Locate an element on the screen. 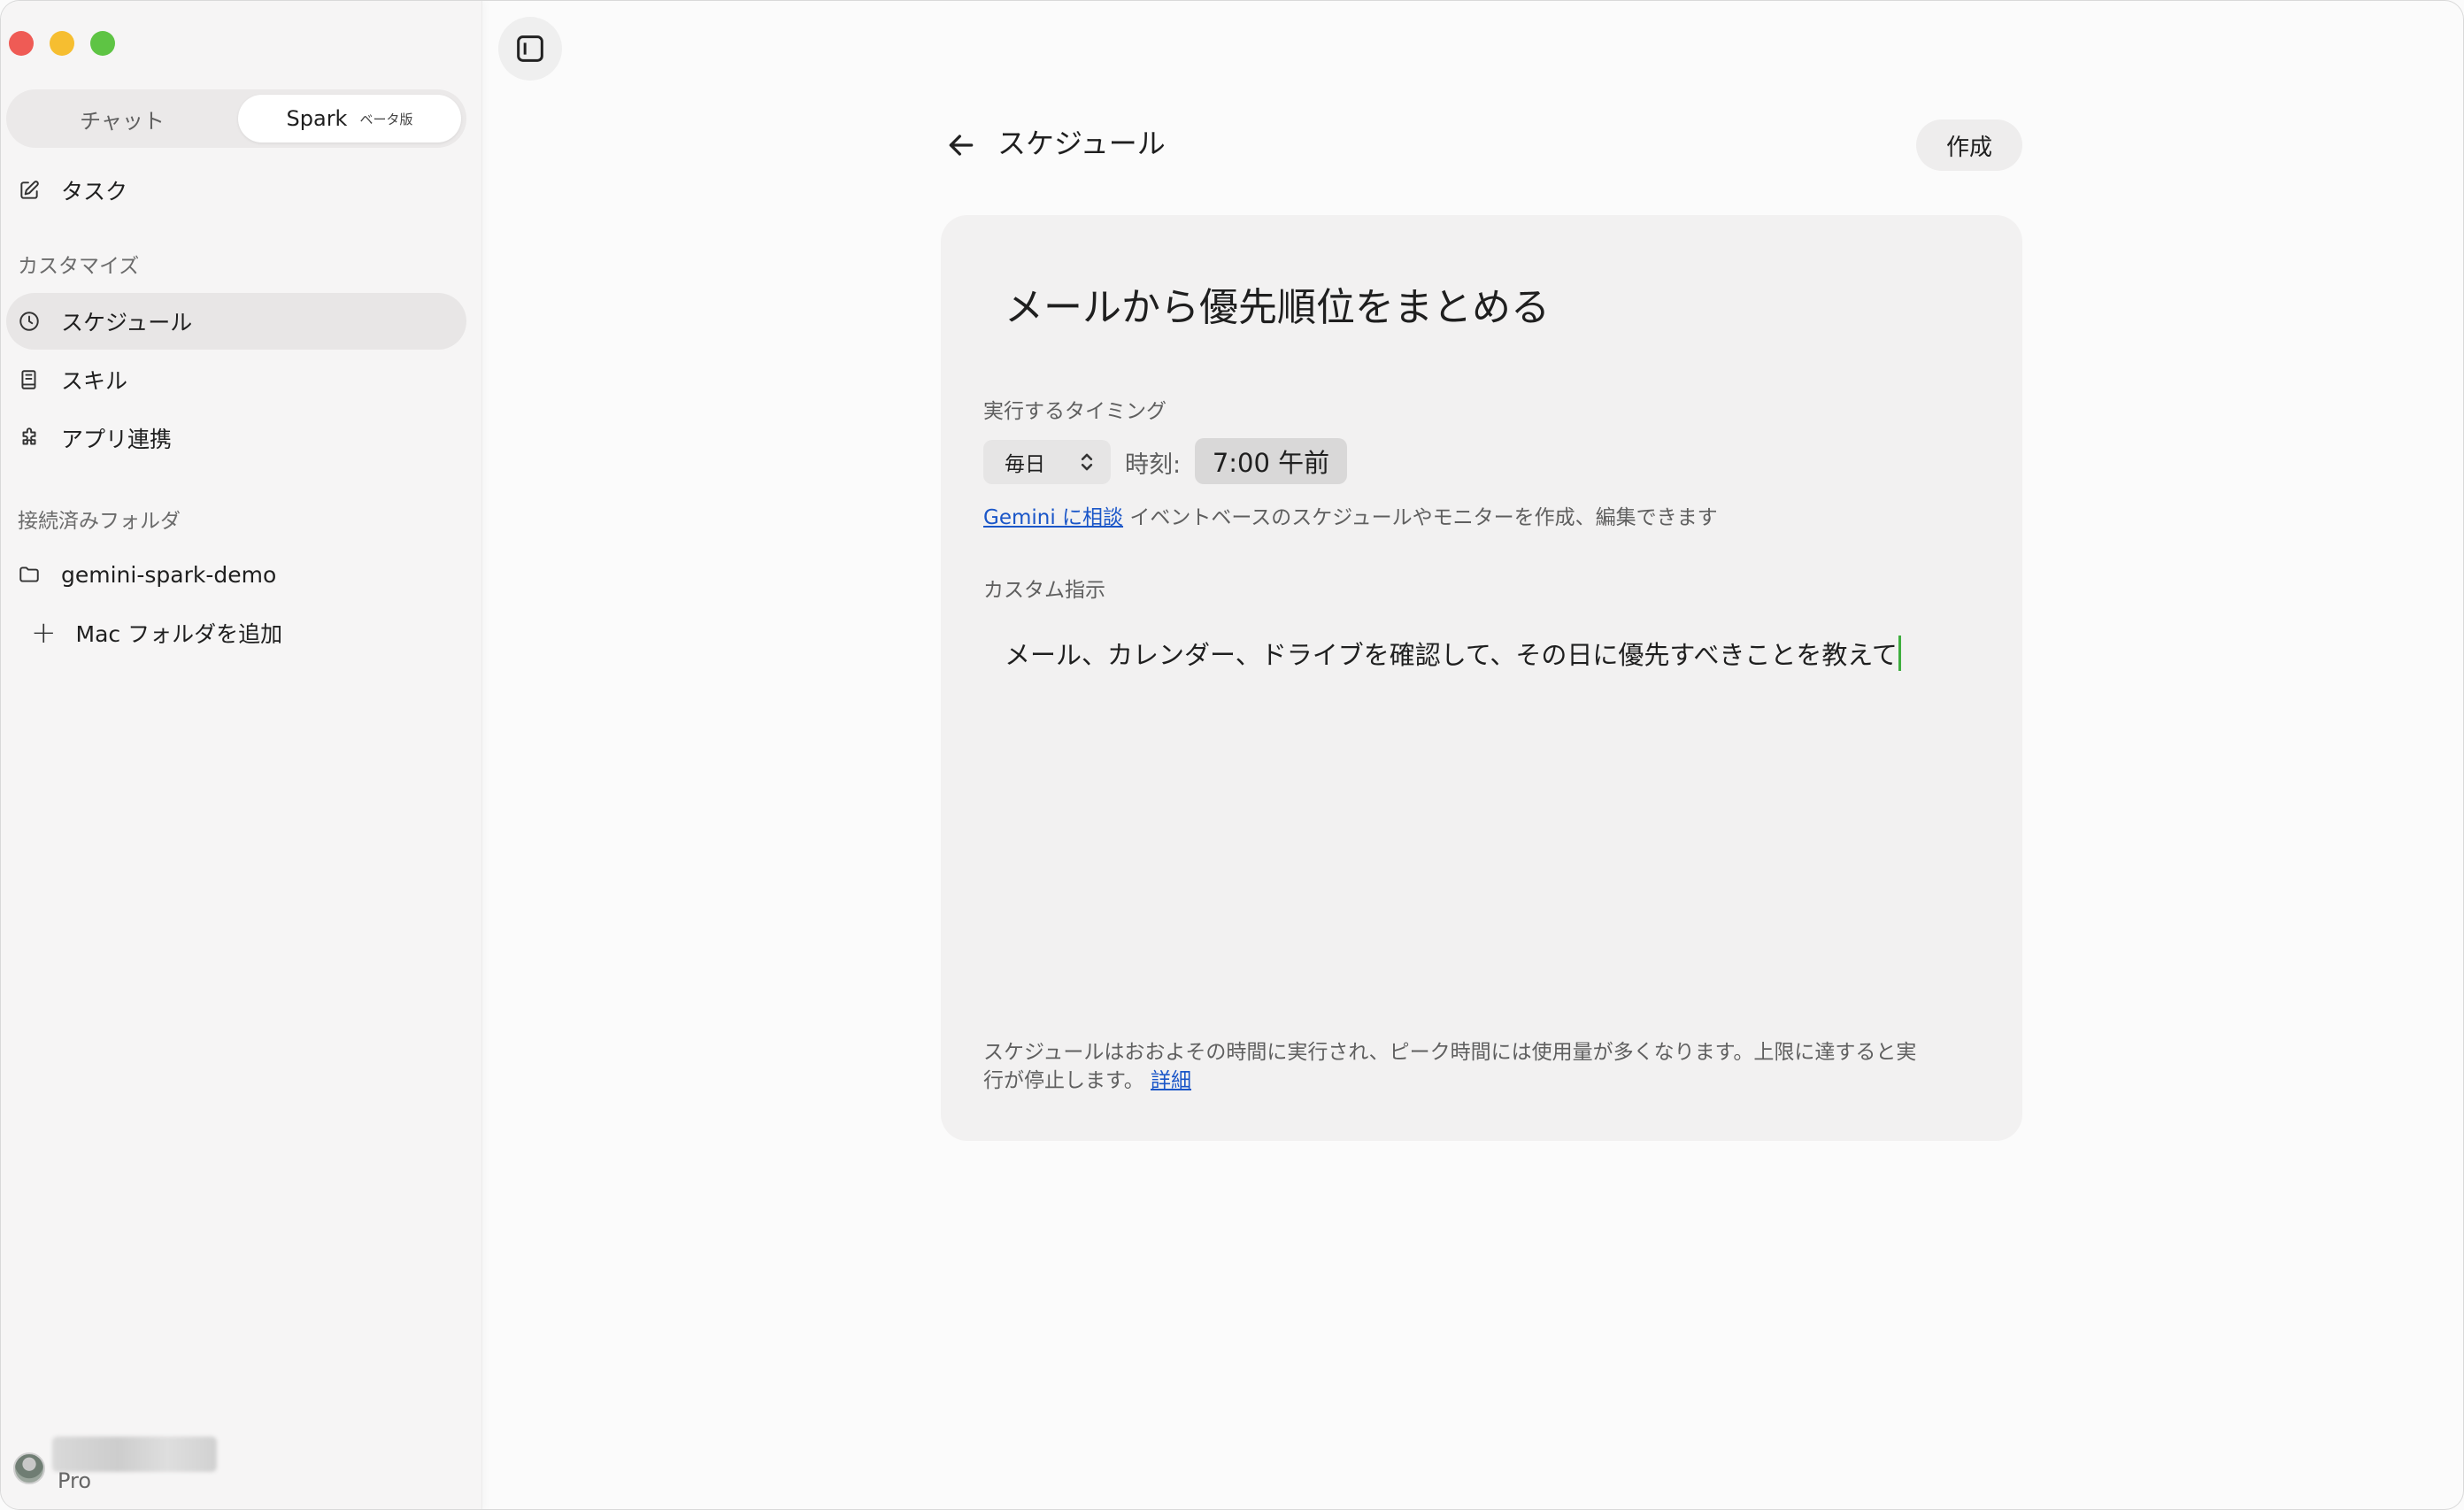  sidebar-item-skills: スキル is located at coordinates (236, 379).